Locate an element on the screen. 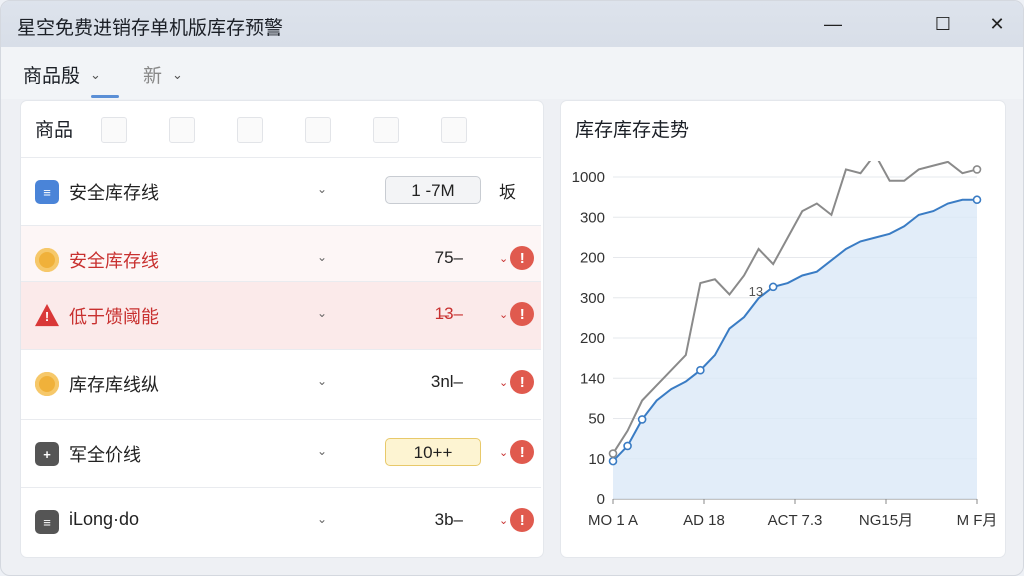 The height and width of the screenshot is (576, 1024). y-tick-label: 0 is located at coordinates (601, 499).